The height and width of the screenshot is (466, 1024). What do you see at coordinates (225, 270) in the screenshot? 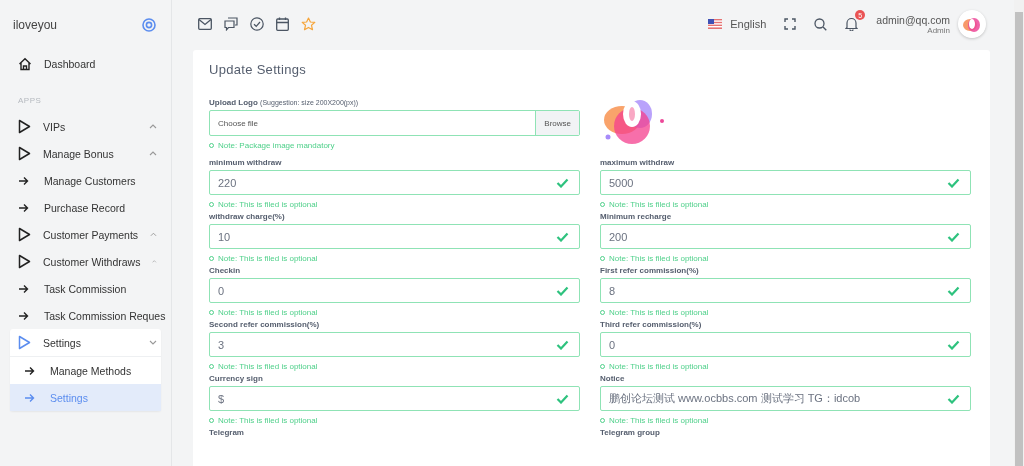
I see `field-label: Checkin` at bounding box center [225, 270].